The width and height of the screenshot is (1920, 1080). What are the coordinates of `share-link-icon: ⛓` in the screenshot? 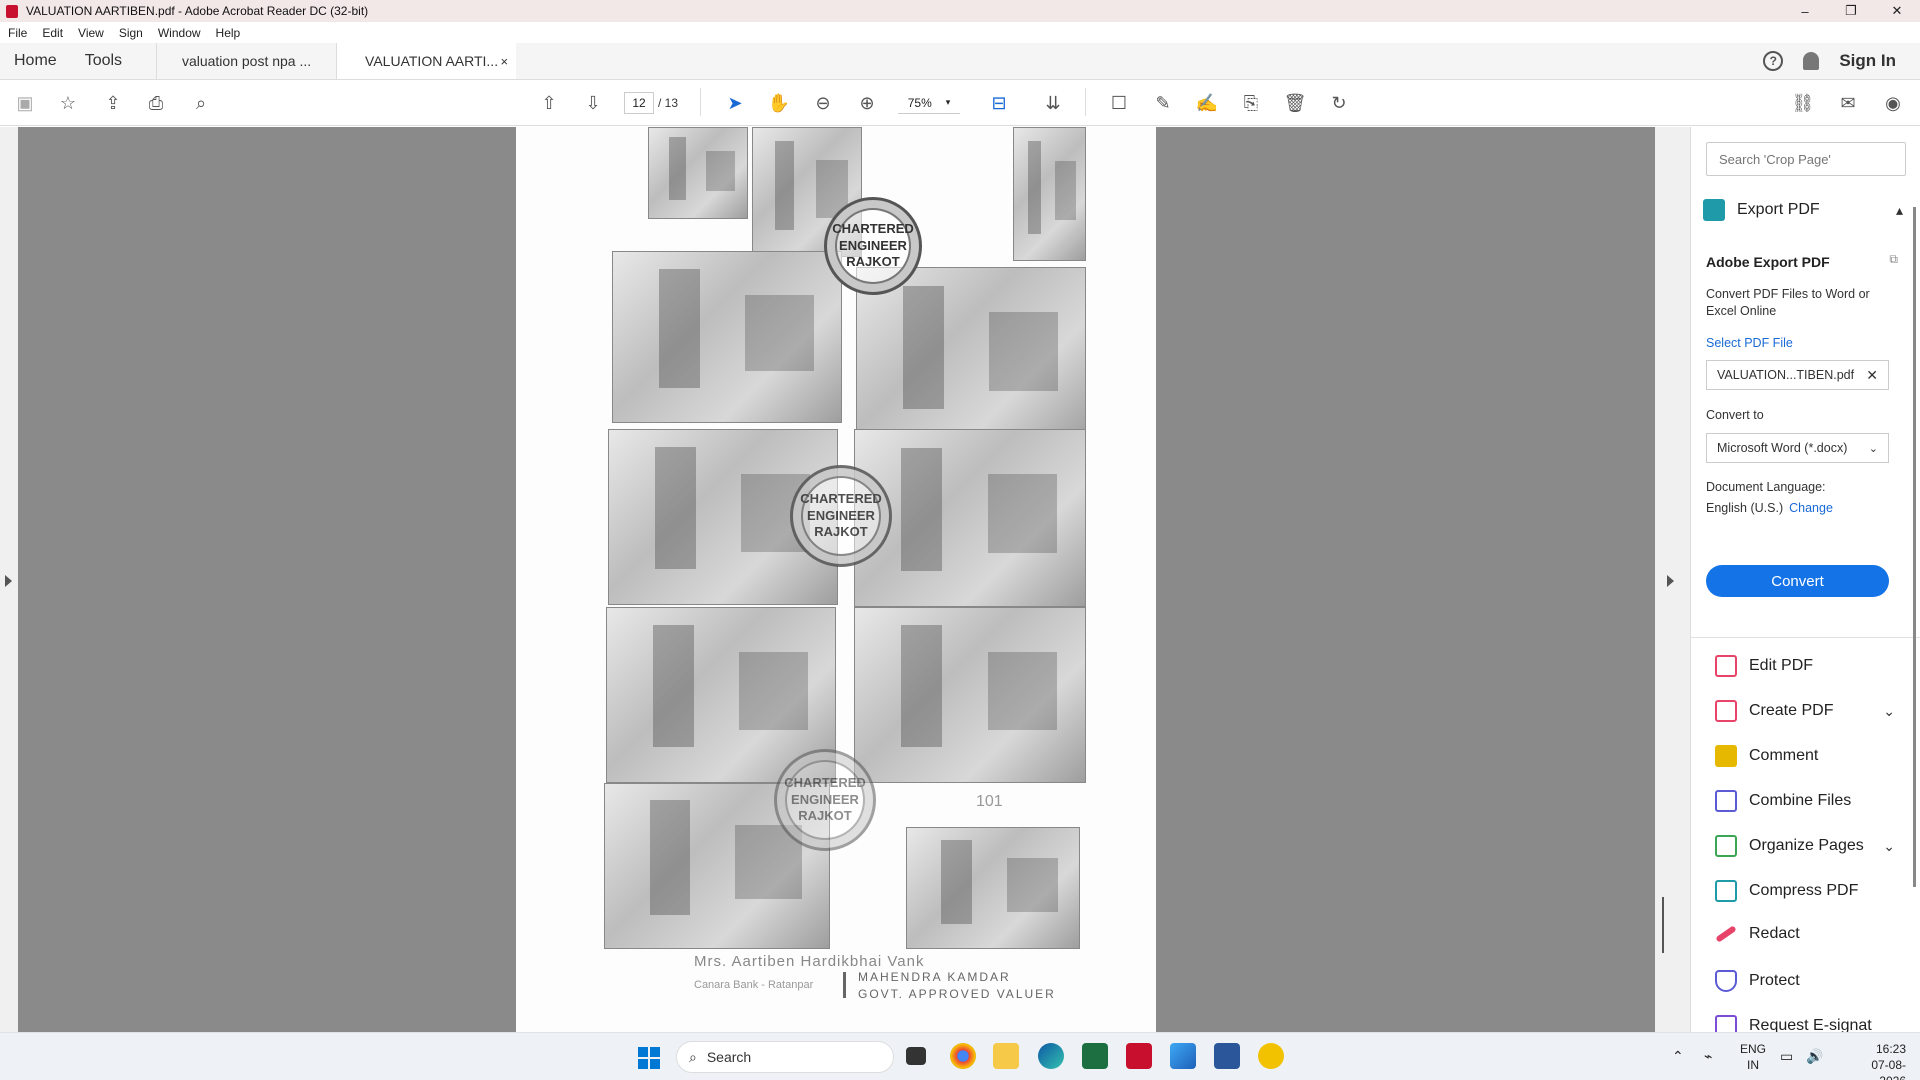 It's located at (1803, 103).